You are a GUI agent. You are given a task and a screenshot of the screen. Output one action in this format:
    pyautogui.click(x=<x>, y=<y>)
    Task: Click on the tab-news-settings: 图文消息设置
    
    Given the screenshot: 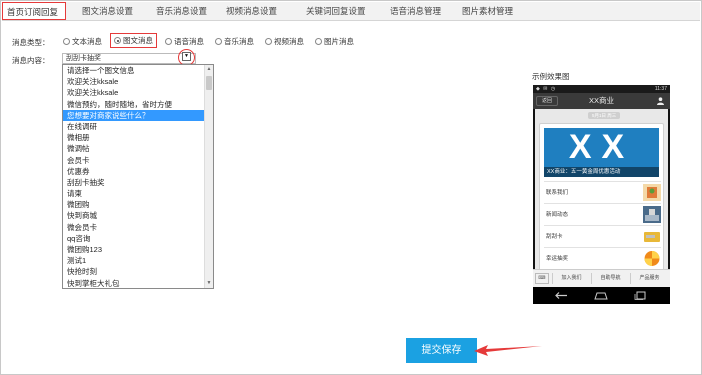 What is the action you would take?
    pyautogui.click(x=113, y=11)
    